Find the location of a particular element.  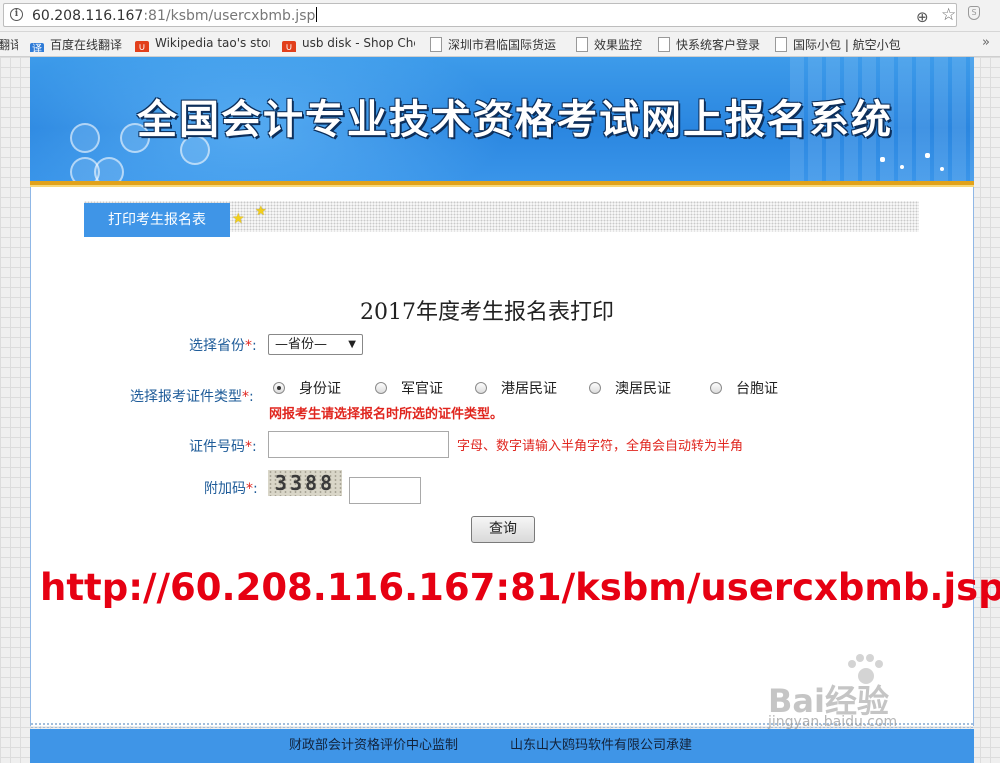

bookmark-label: 国际小包 | 航空小包 is located at coordinates (847, 45).